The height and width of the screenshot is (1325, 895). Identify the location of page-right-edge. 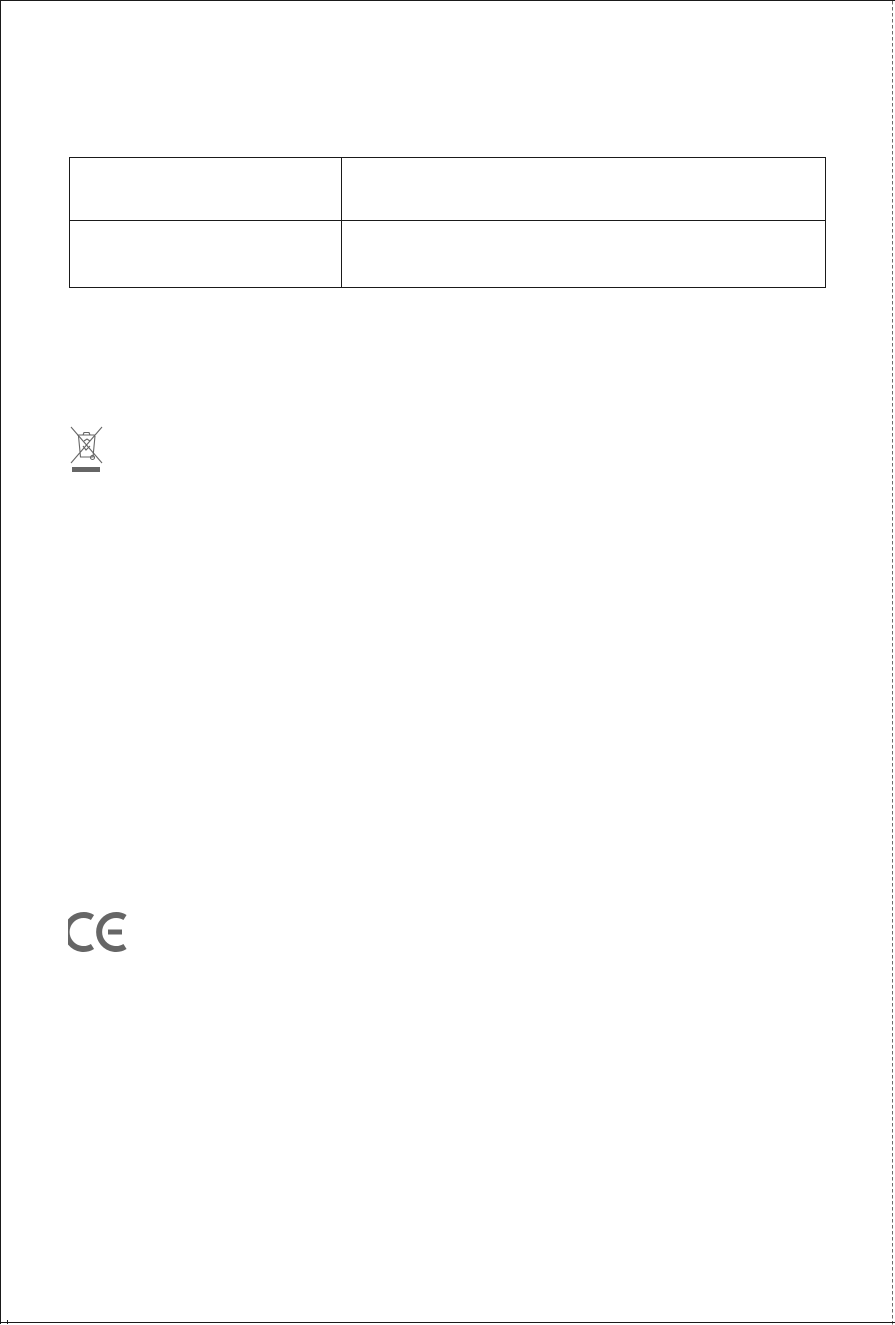
(892, 663).